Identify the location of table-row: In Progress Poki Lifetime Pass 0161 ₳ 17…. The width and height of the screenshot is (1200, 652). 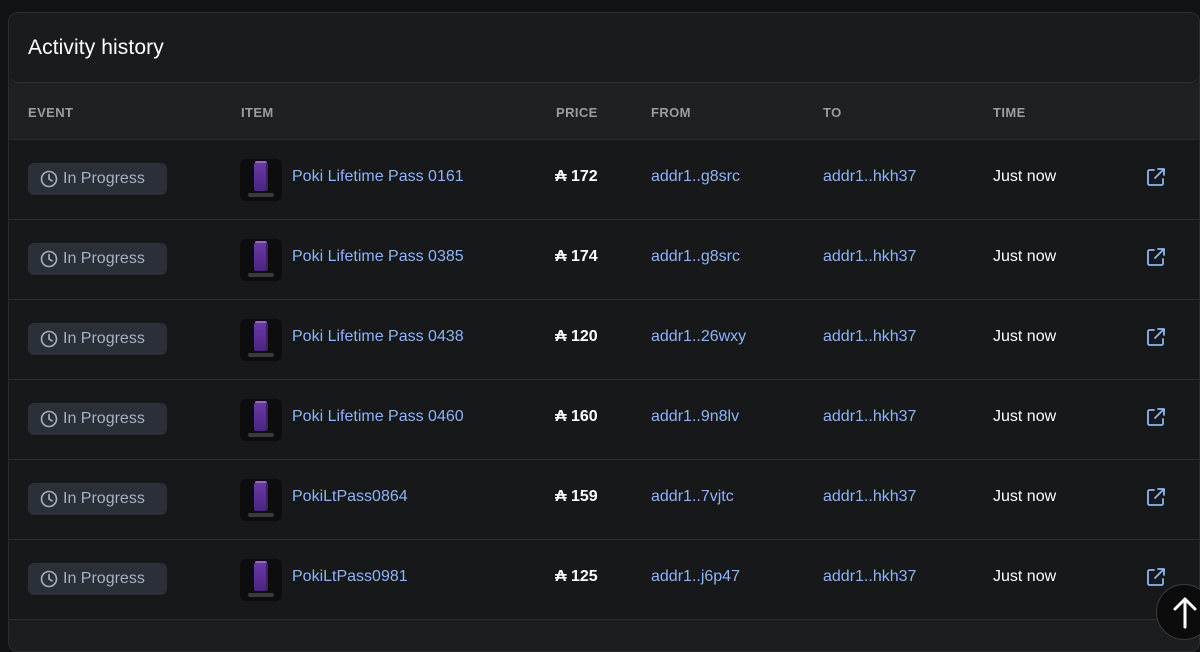
(604, 180).